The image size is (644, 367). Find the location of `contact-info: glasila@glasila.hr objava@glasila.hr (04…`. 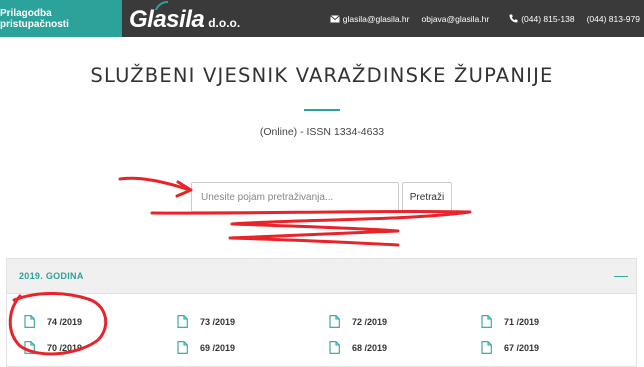

contact-info: glasila@glasila.hr objava@glasila.hr (04… is located at coordinates (482, 18).